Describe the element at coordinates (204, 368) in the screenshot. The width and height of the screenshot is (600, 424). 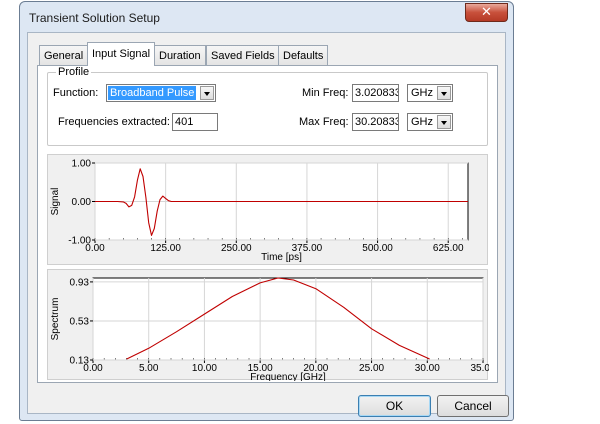
I see `x-tick-label: 10.00` at that location.